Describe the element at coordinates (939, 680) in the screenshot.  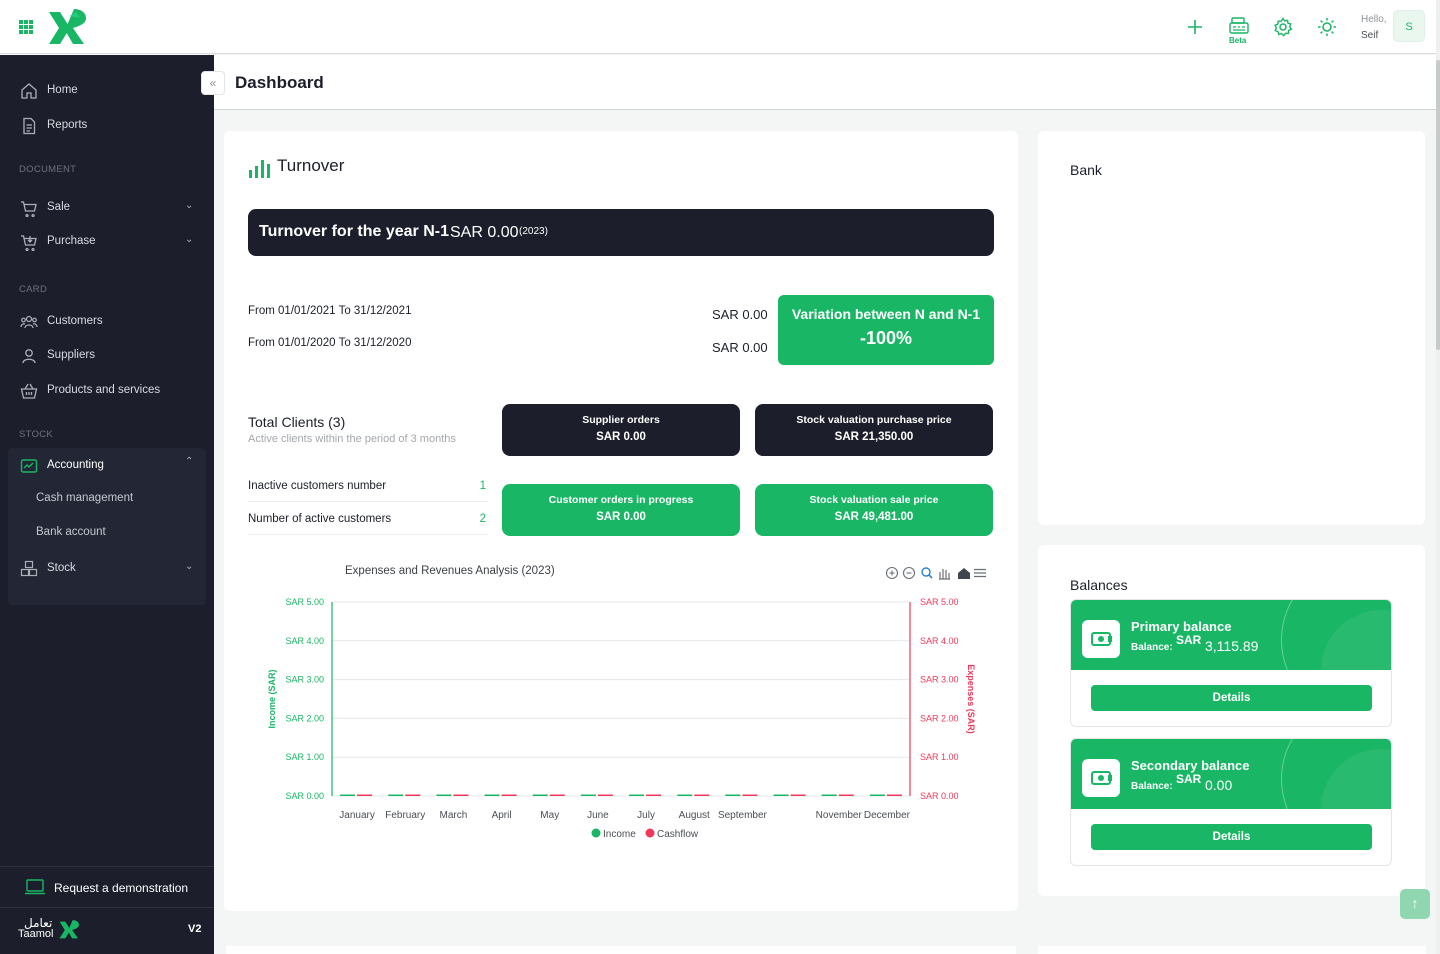
I see `y-tick-label-right: SAR 3.00` at that location.